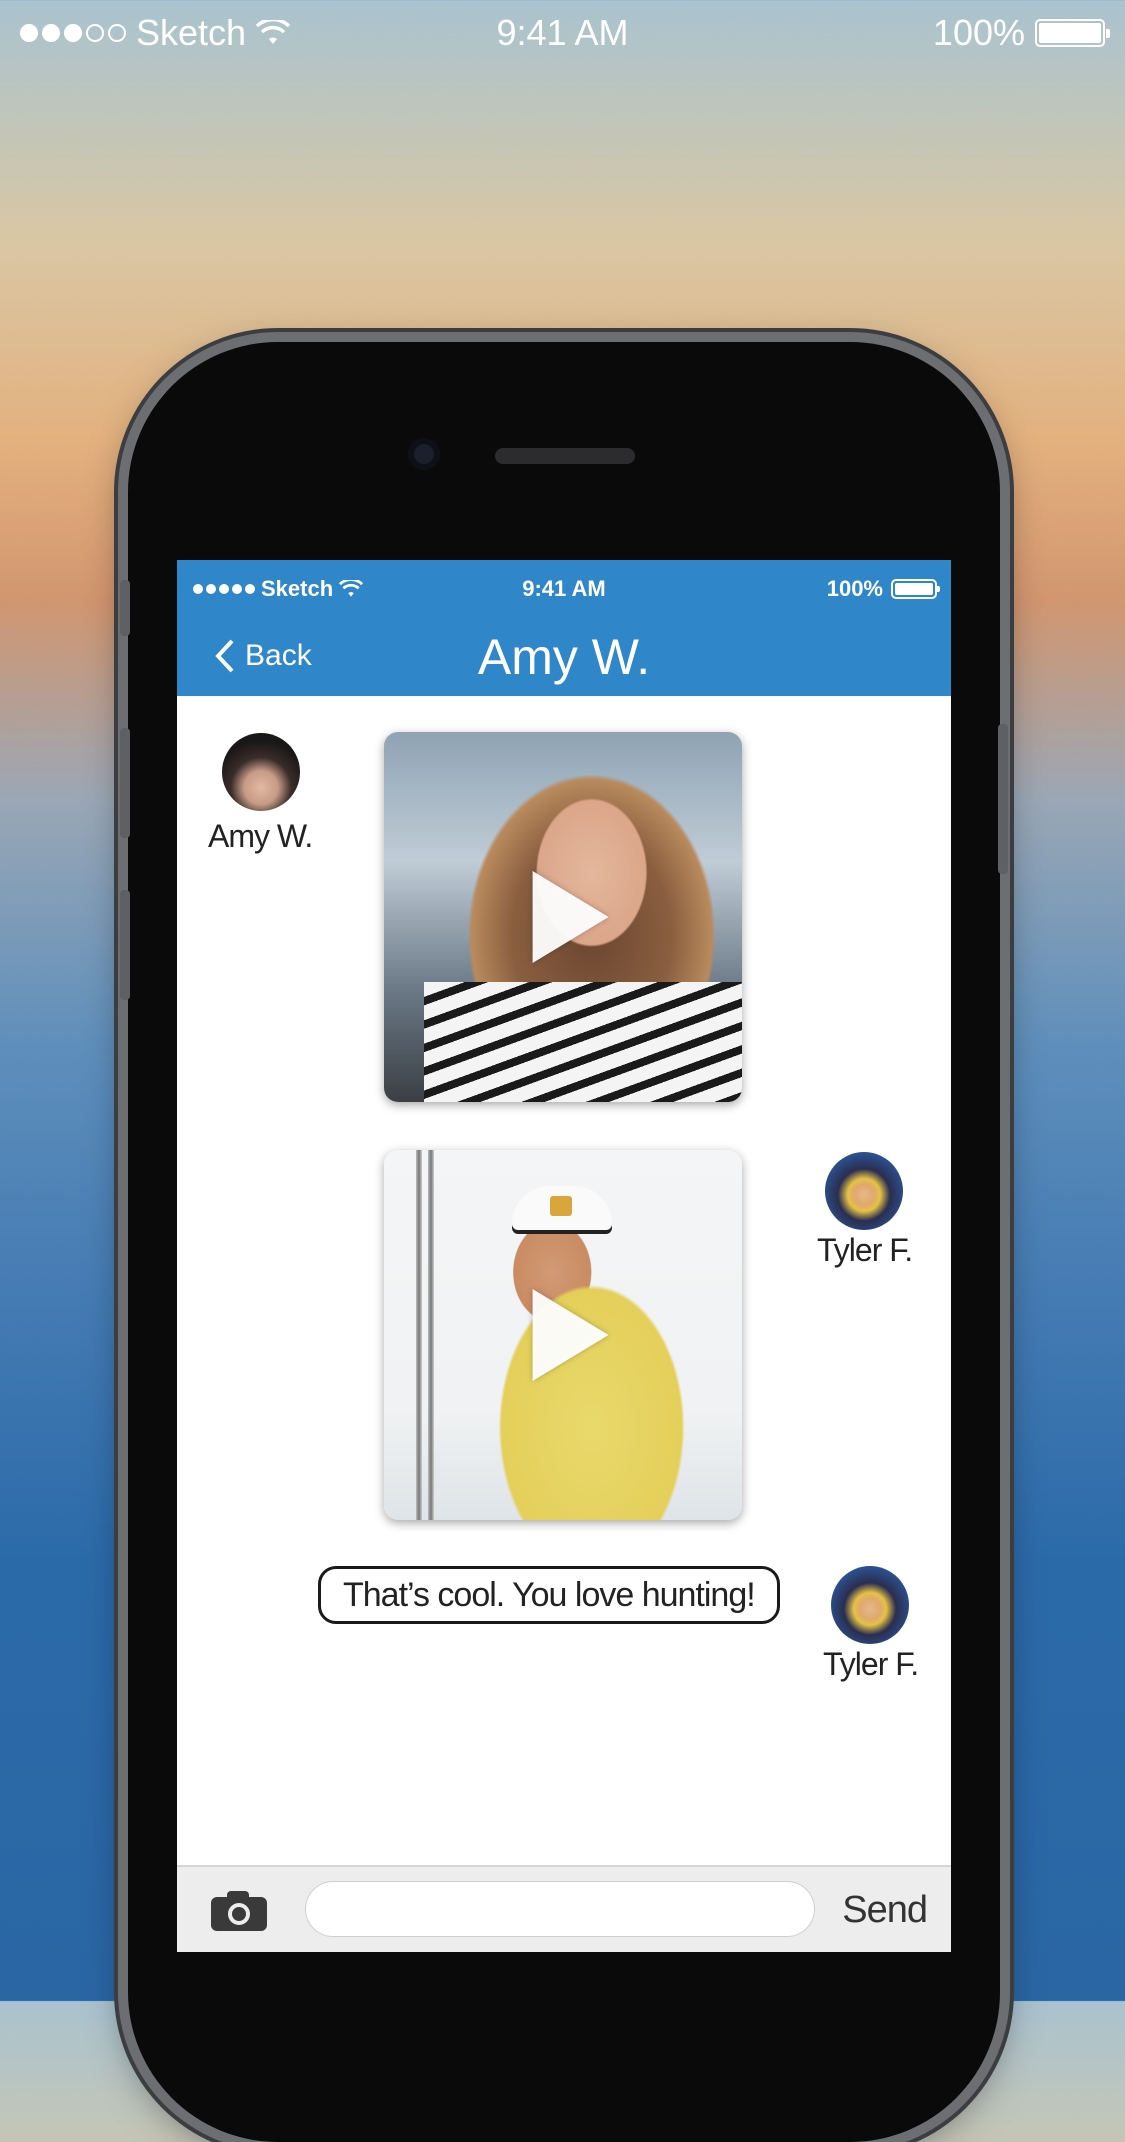  I want to click on video-message-amy, so click(563, 917).